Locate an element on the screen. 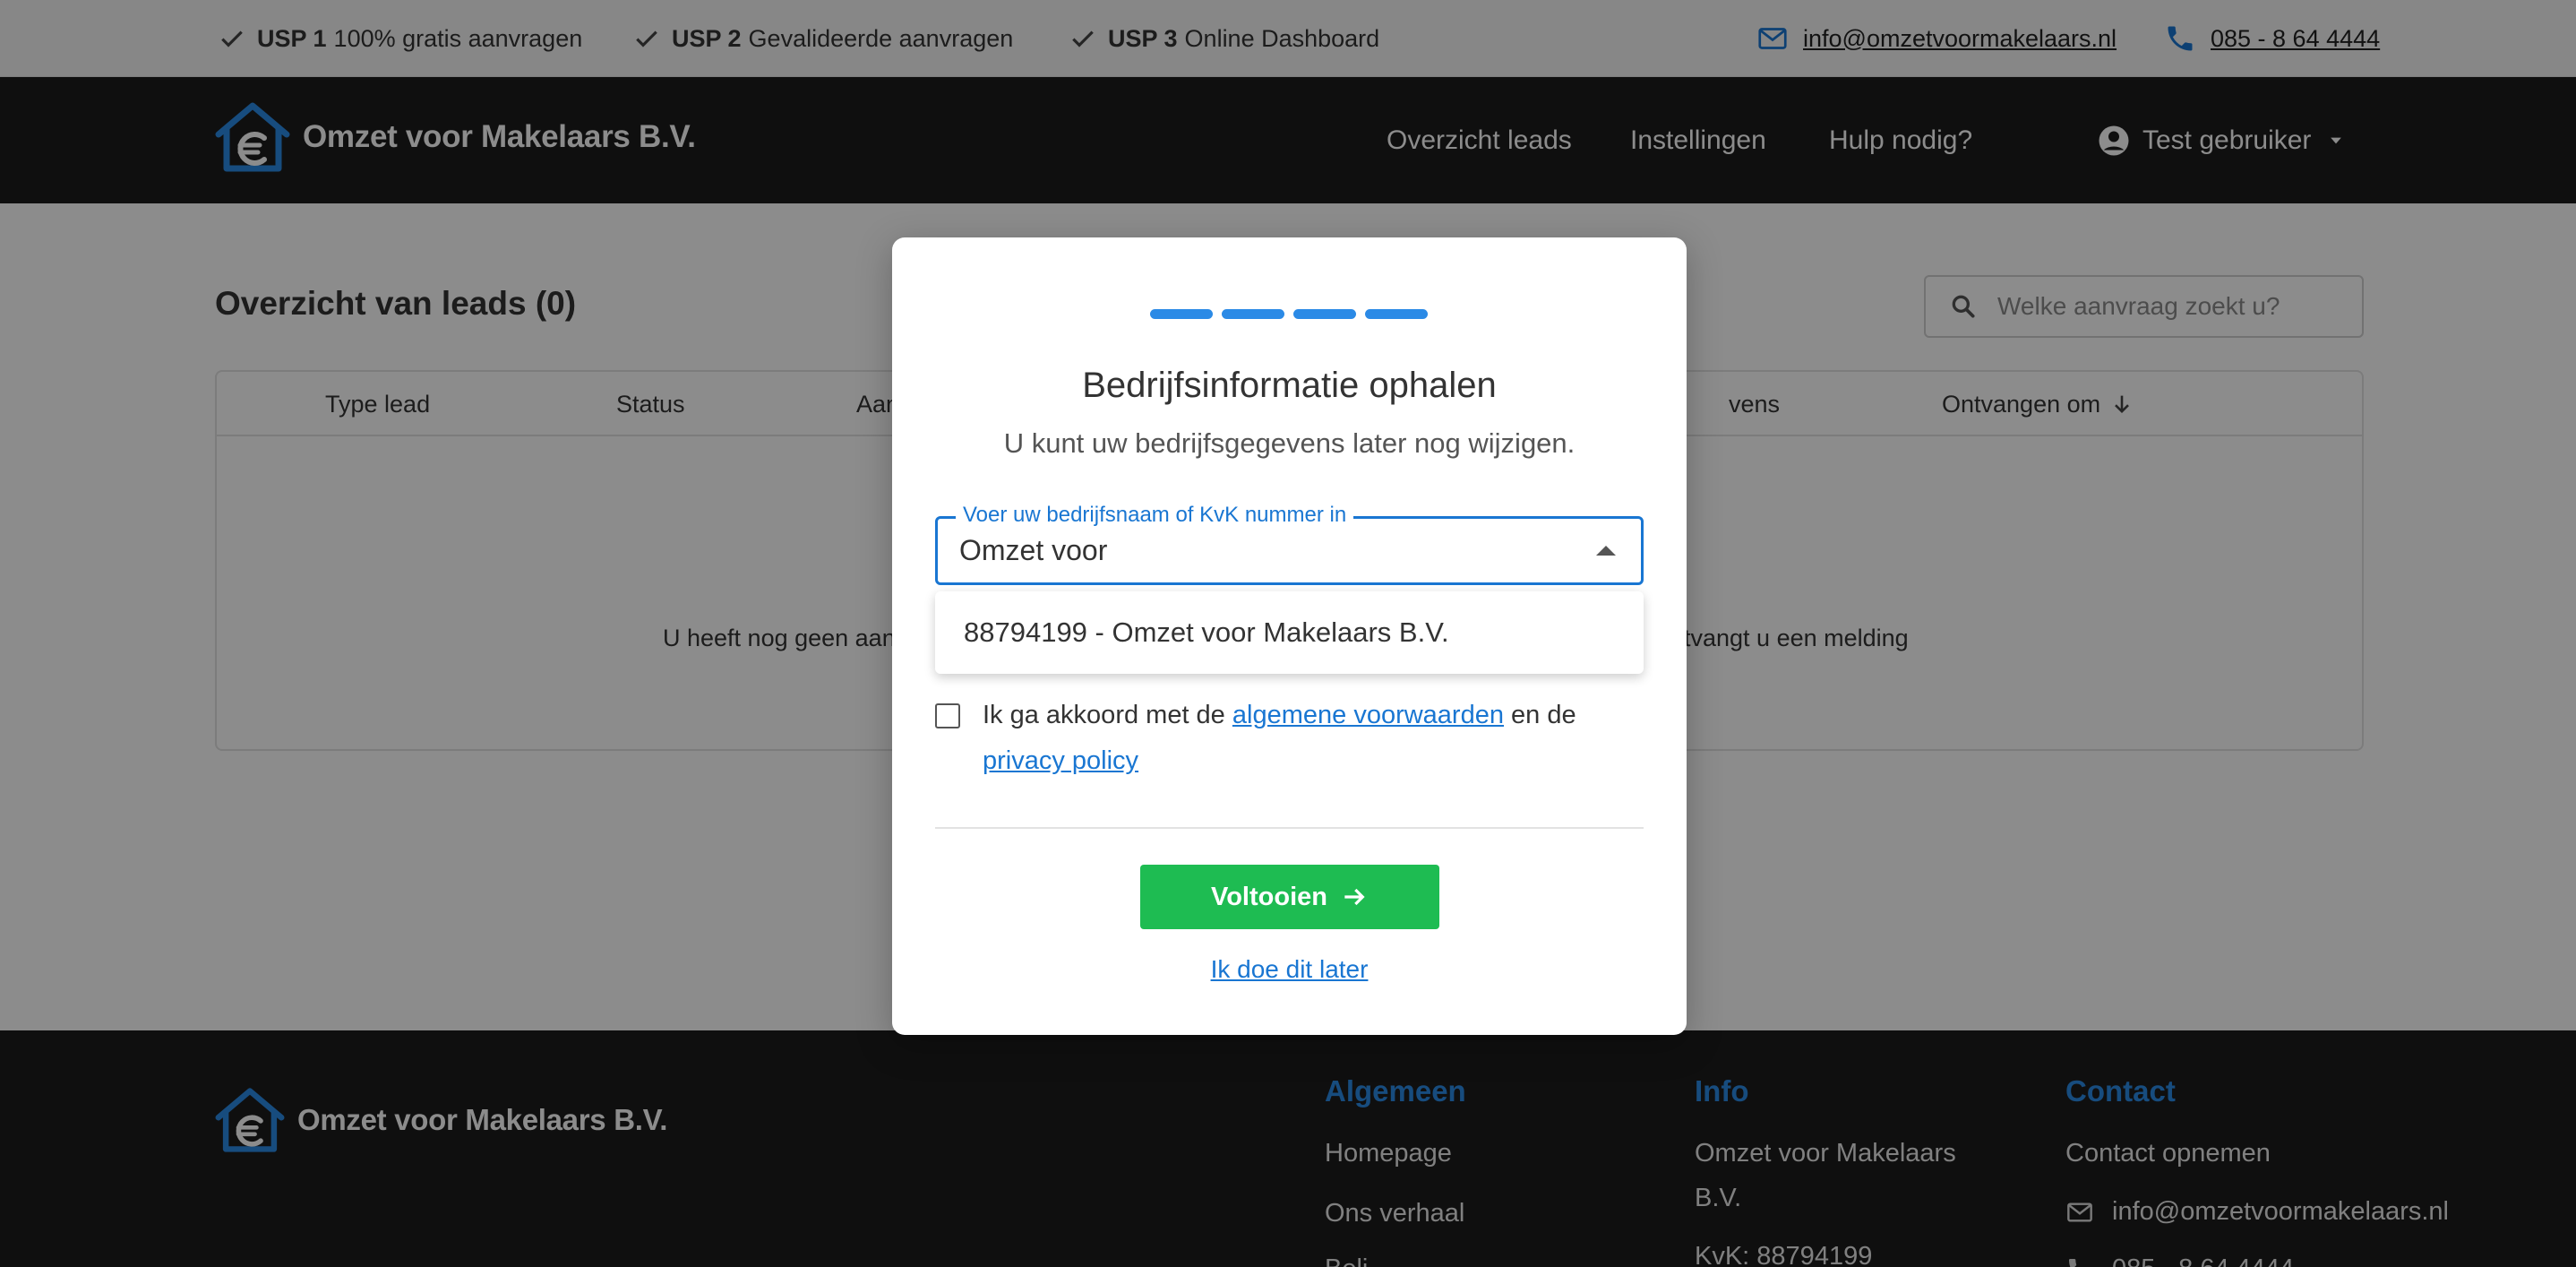 Image resolution: width=2576 pixels, height=1267 pixels. autocomplete-option: 88794199 - Omzet voor Makelaars B.V. is located at coordinates (1206, 632).